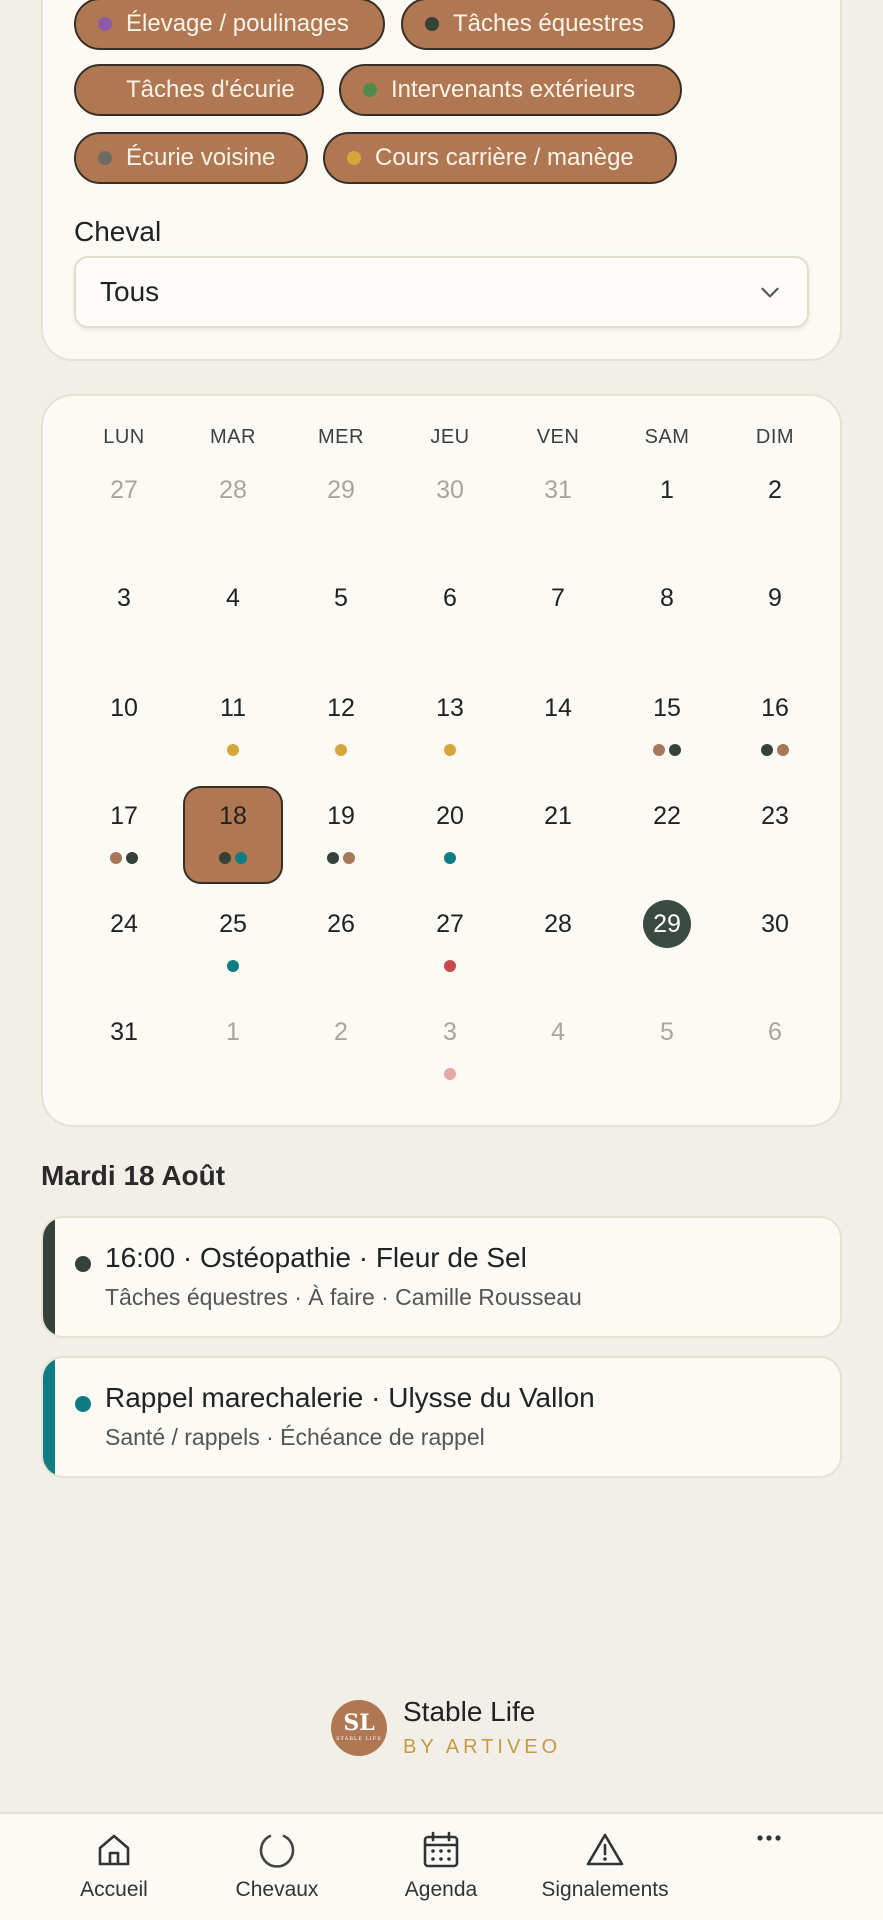 Image resolution: width=883 pixels, height=1920 pixels. Describe the element at coordinates (359, 1723) in the screenshot. I see `logo-initials: SL` at that location.